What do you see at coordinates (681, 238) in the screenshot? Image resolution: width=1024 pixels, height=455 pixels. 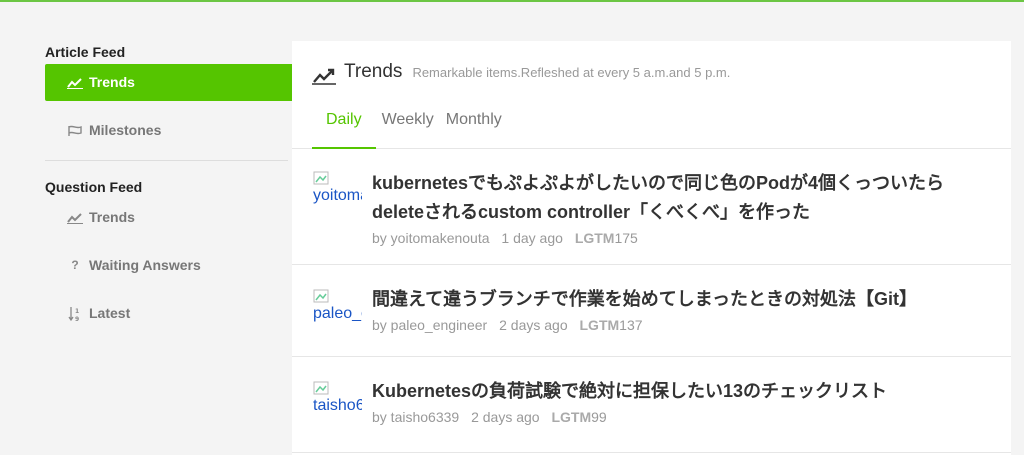 I see `article-meta: by yoitomakenouta 1 day ago LGTM175` at bounding box center [681, 238].